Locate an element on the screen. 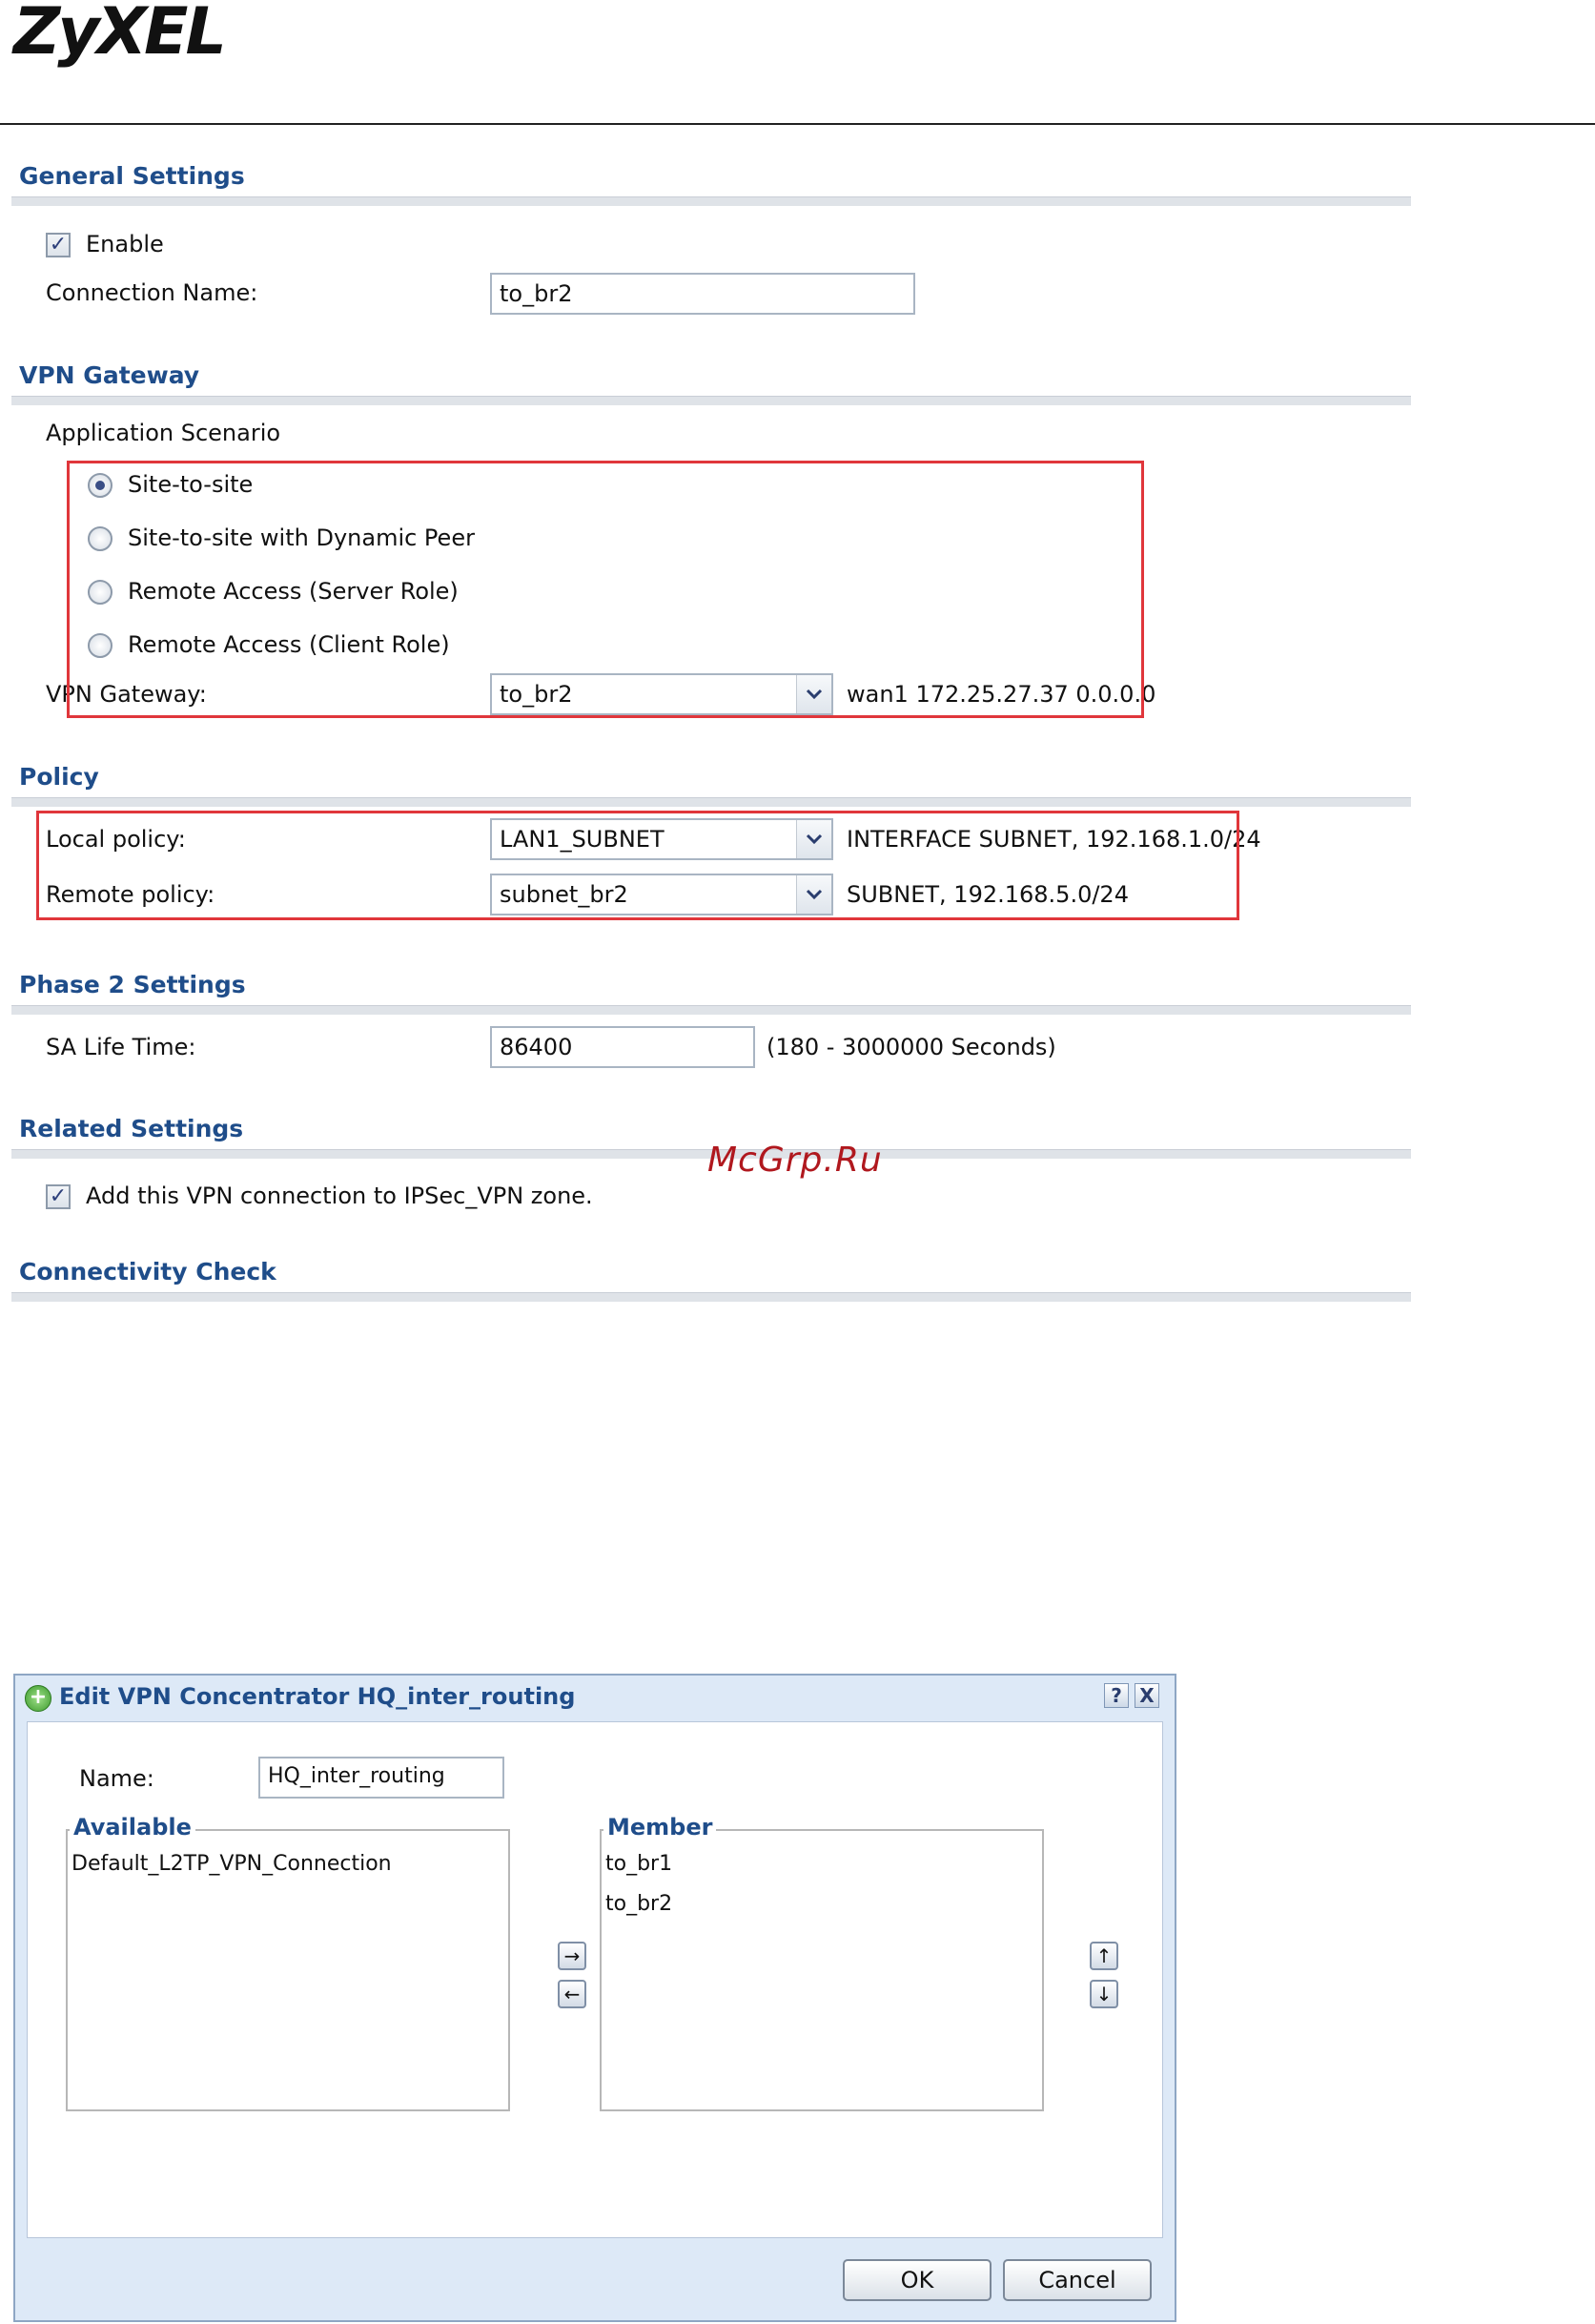 This screenshot has height=2324, width=1595. sa-life-time-field: 86400 is located at coordinates (623, 1047).